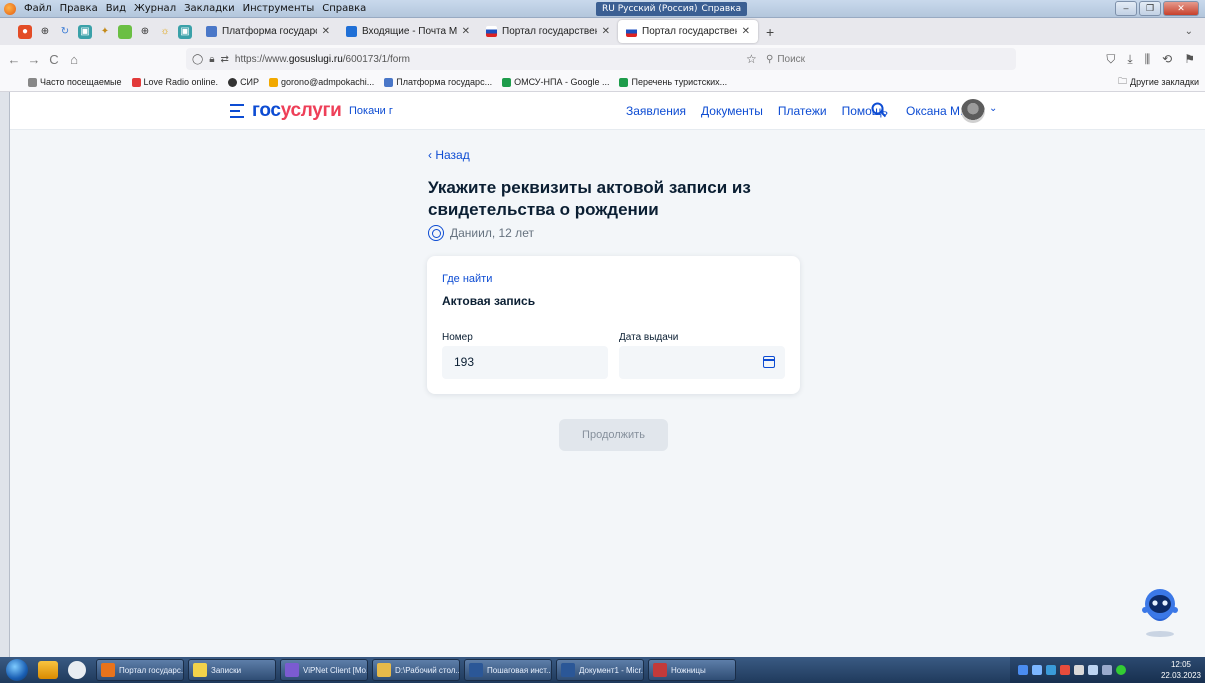 Image resolution: width=1205 pixels, height=683 pixels. I want to click on sun-icon: ☼, so click(165, 32).